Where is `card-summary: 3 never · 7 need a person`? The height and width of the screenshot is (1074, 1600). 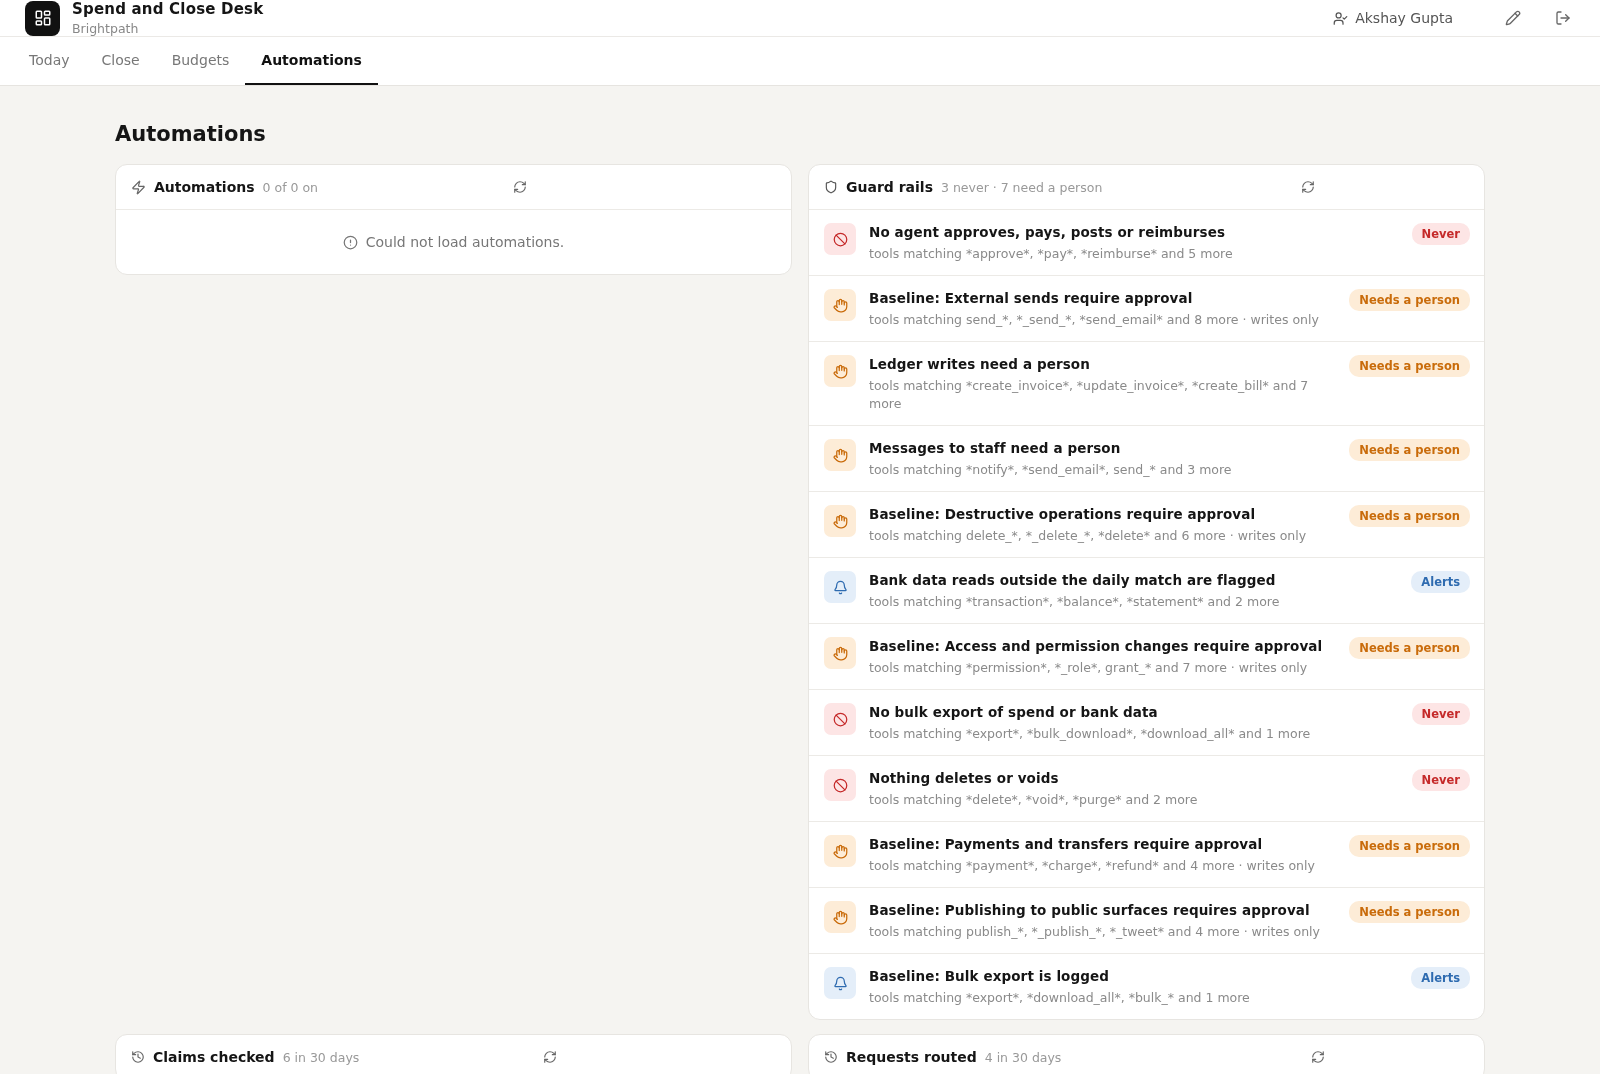
card-summary: 3 never · 7 need a person is located at coordinates (1022, 187).